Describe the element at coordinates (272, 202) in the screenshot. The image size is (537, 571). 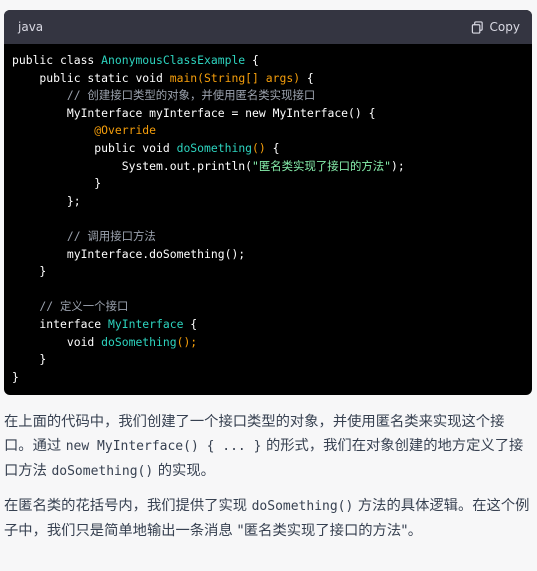
I see `code-line: };` at that location.